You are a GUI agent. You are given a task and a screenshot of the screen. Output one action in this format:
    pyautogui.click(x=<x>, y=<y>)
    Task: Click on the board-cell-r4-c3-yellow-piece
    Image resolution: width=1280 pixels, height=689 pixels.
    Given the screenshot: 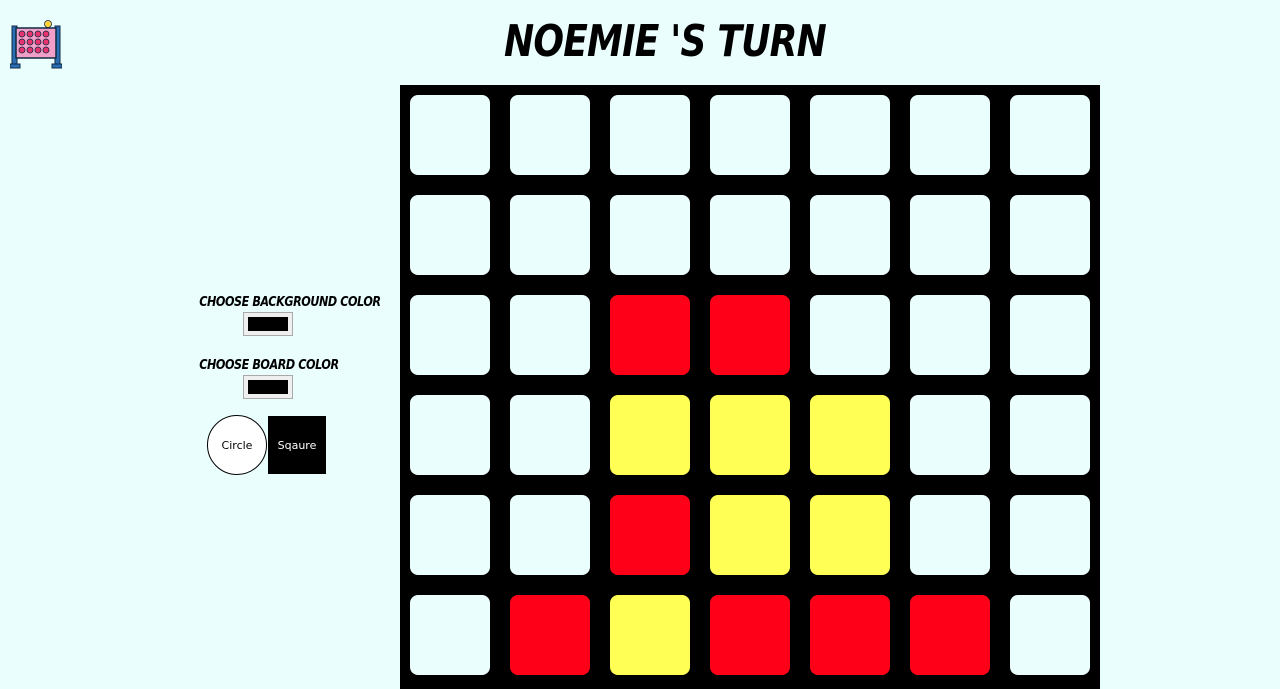 What is the action you would take?
    pyautogui.click(x=650, y=435)
    